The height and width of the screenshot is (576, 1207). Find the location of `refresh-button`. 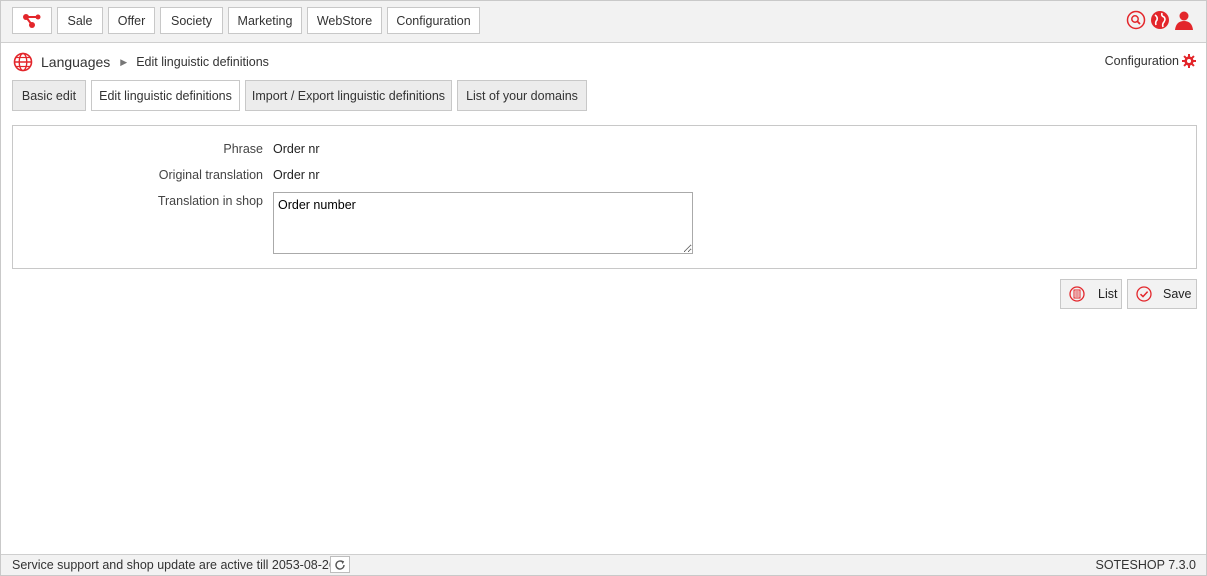

refresh-button is located at coordinates (340, 564).